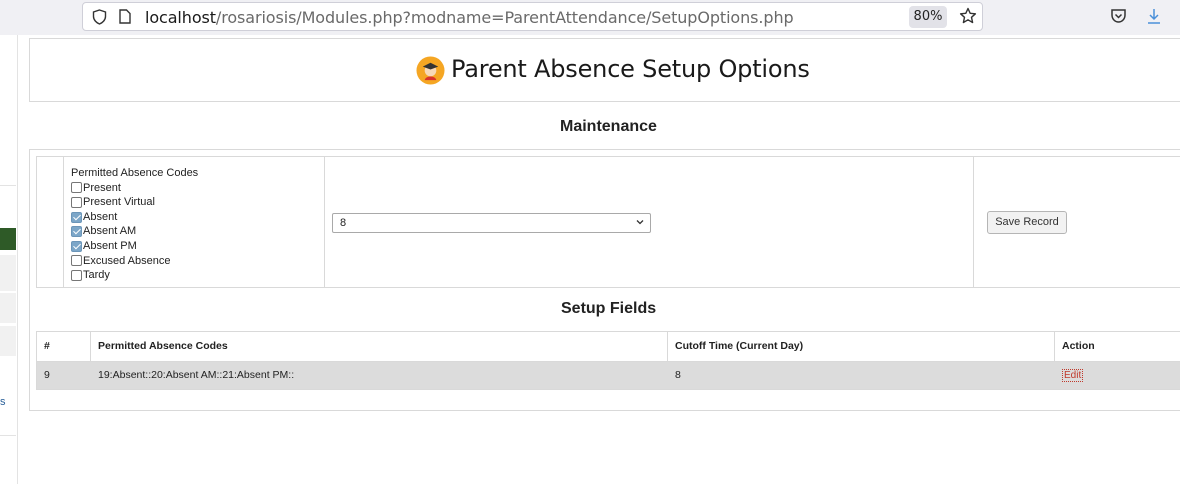  Describe the element at coordinates (8, 239) in the screenshot. I see `sidebar-active-item` at that location.